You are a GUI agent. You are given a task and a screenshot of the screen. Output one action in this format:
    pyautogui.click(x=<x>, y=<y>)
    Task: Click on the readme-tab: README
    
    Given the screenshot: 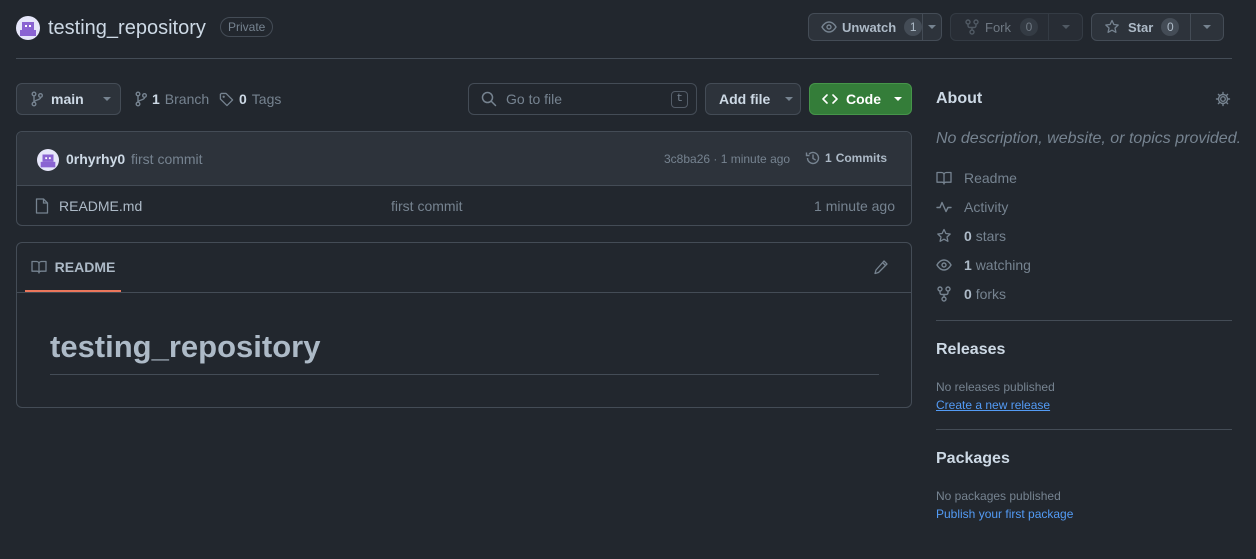 What is the action you would take?
    pyautogui.click(x=73, y=267)
    